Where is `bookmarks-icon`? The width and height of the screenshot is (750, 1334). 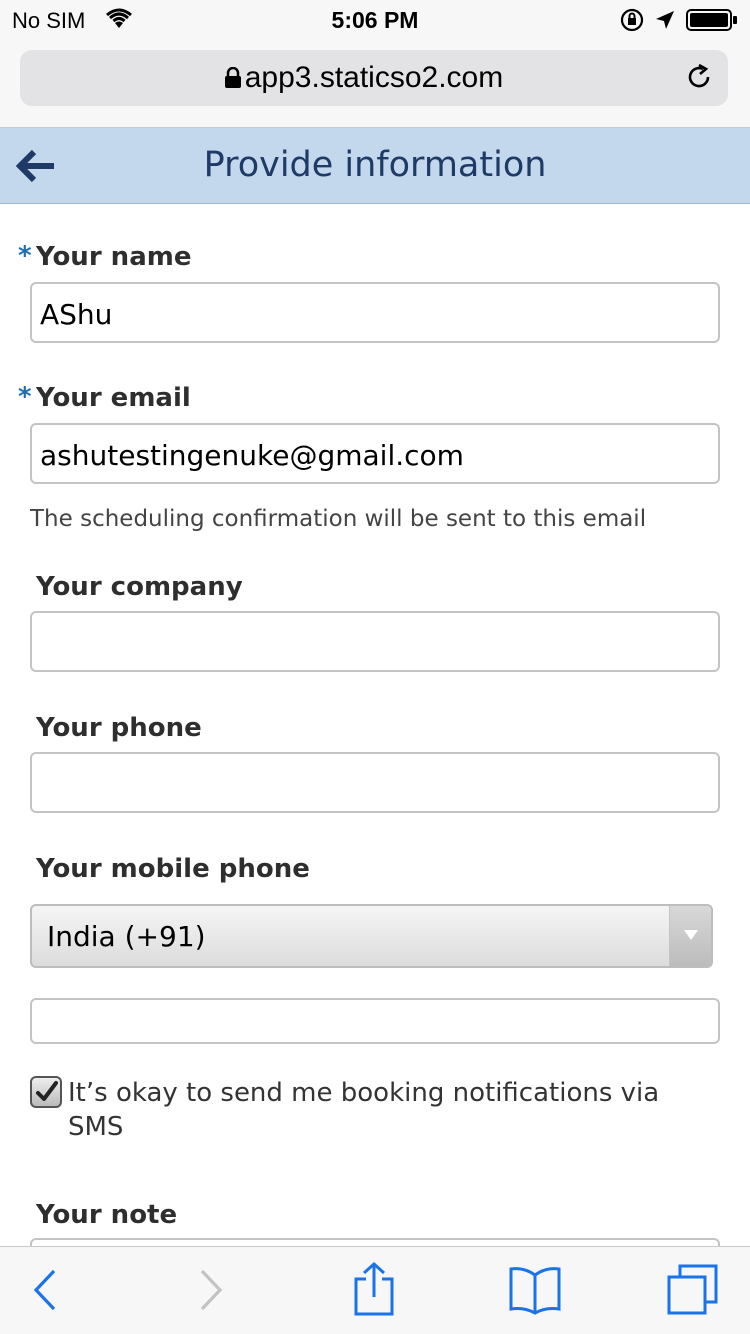 bookmarks-icon is located at coordinates (535, 1292).